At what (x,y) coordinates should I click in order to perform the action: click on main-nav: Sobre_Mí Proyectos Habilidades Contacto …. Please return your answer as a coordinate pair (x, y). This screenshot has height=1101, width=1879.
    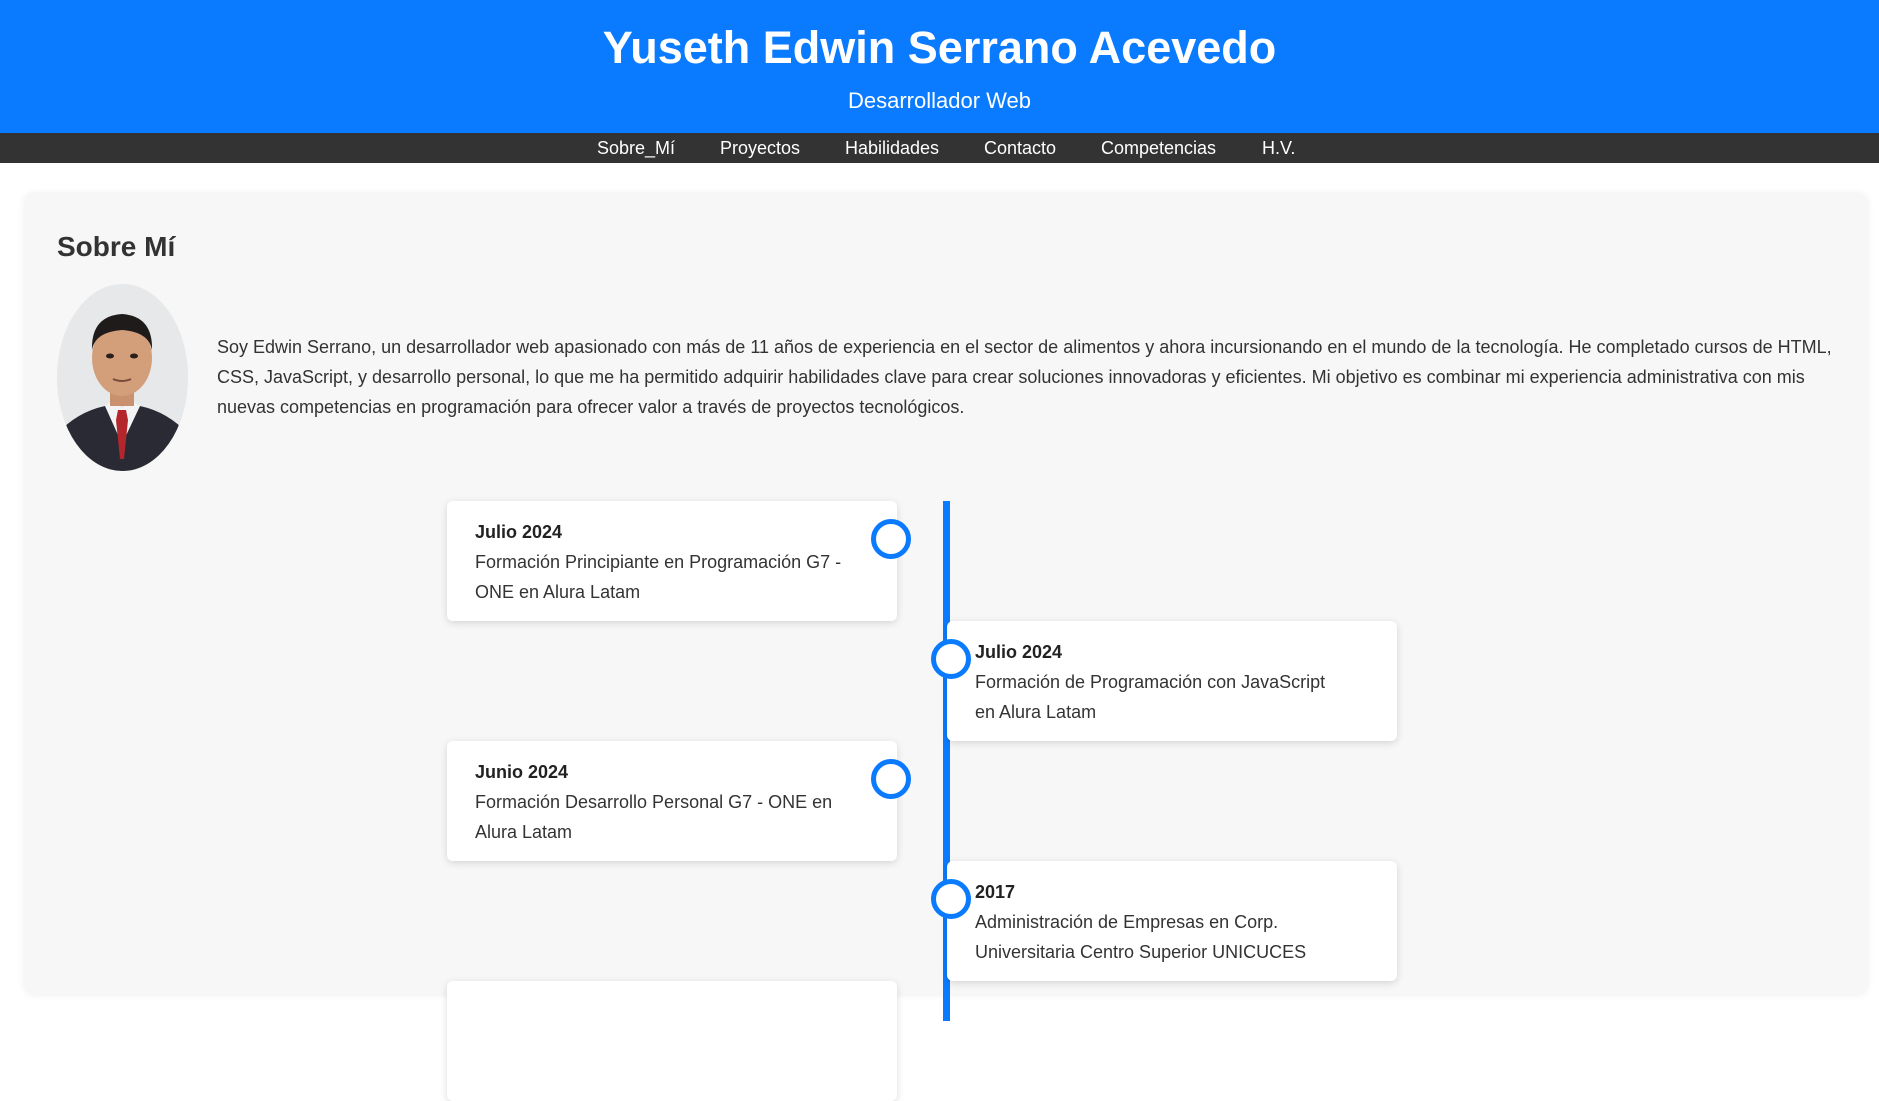
    Looking at the image, I should click on (939, 148).